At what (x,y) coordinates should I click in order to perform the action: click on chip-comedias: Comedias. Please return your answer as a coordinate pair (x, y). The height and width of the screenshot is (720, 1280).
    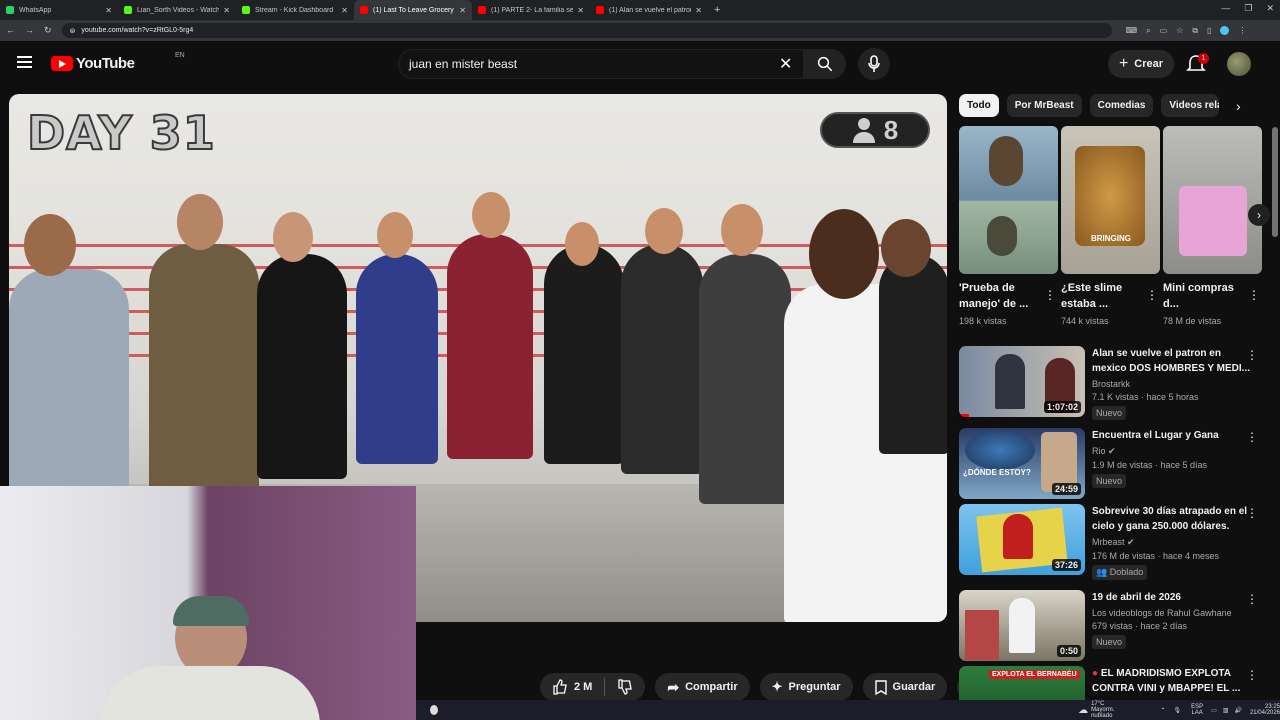
    Looking at the image, I should click on (1121, 105).